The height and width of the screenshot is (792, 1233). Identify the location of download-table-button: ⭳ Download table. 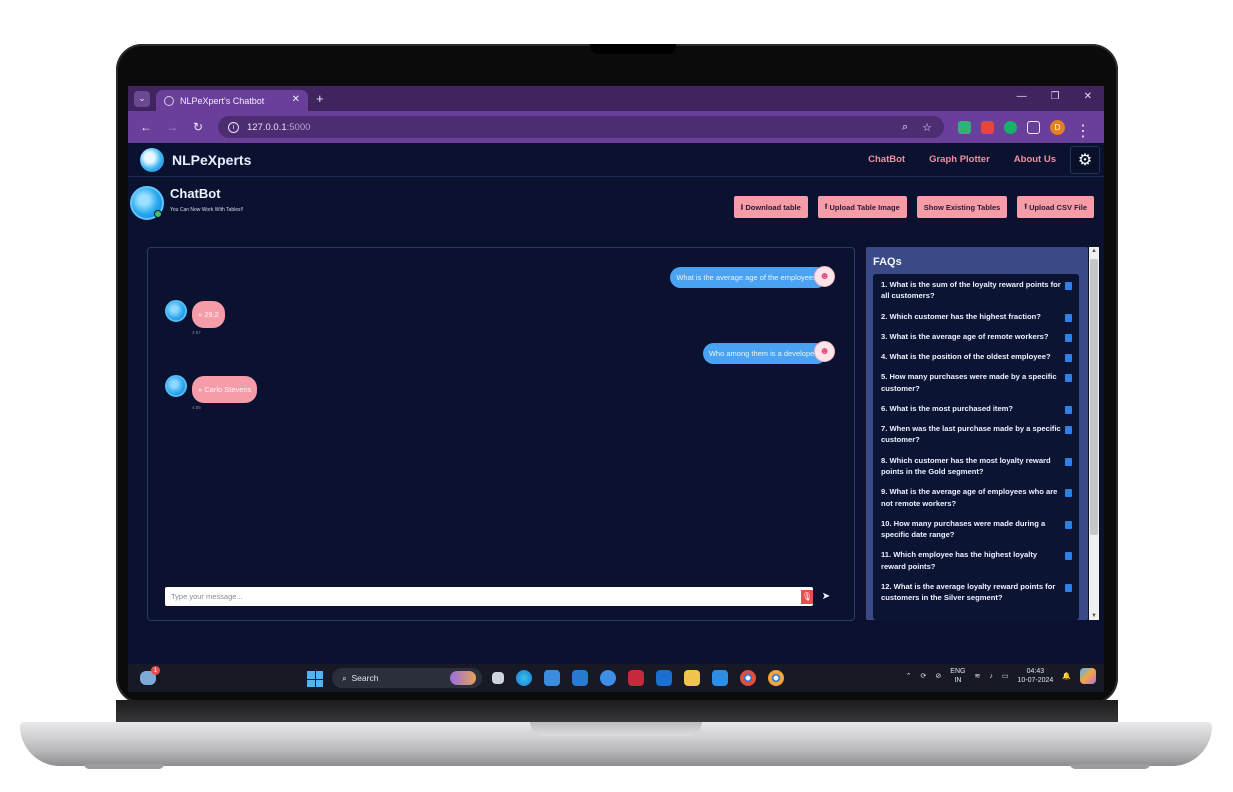
(770, 207).